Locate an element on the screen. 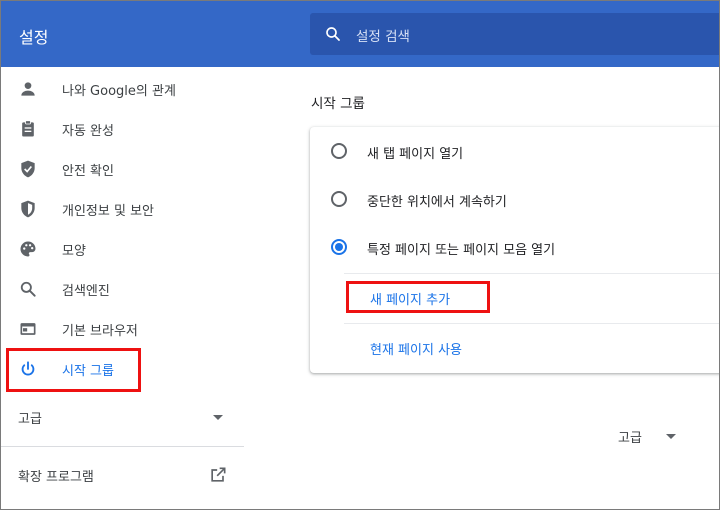  person-icon is located at coordinates (28, 89).